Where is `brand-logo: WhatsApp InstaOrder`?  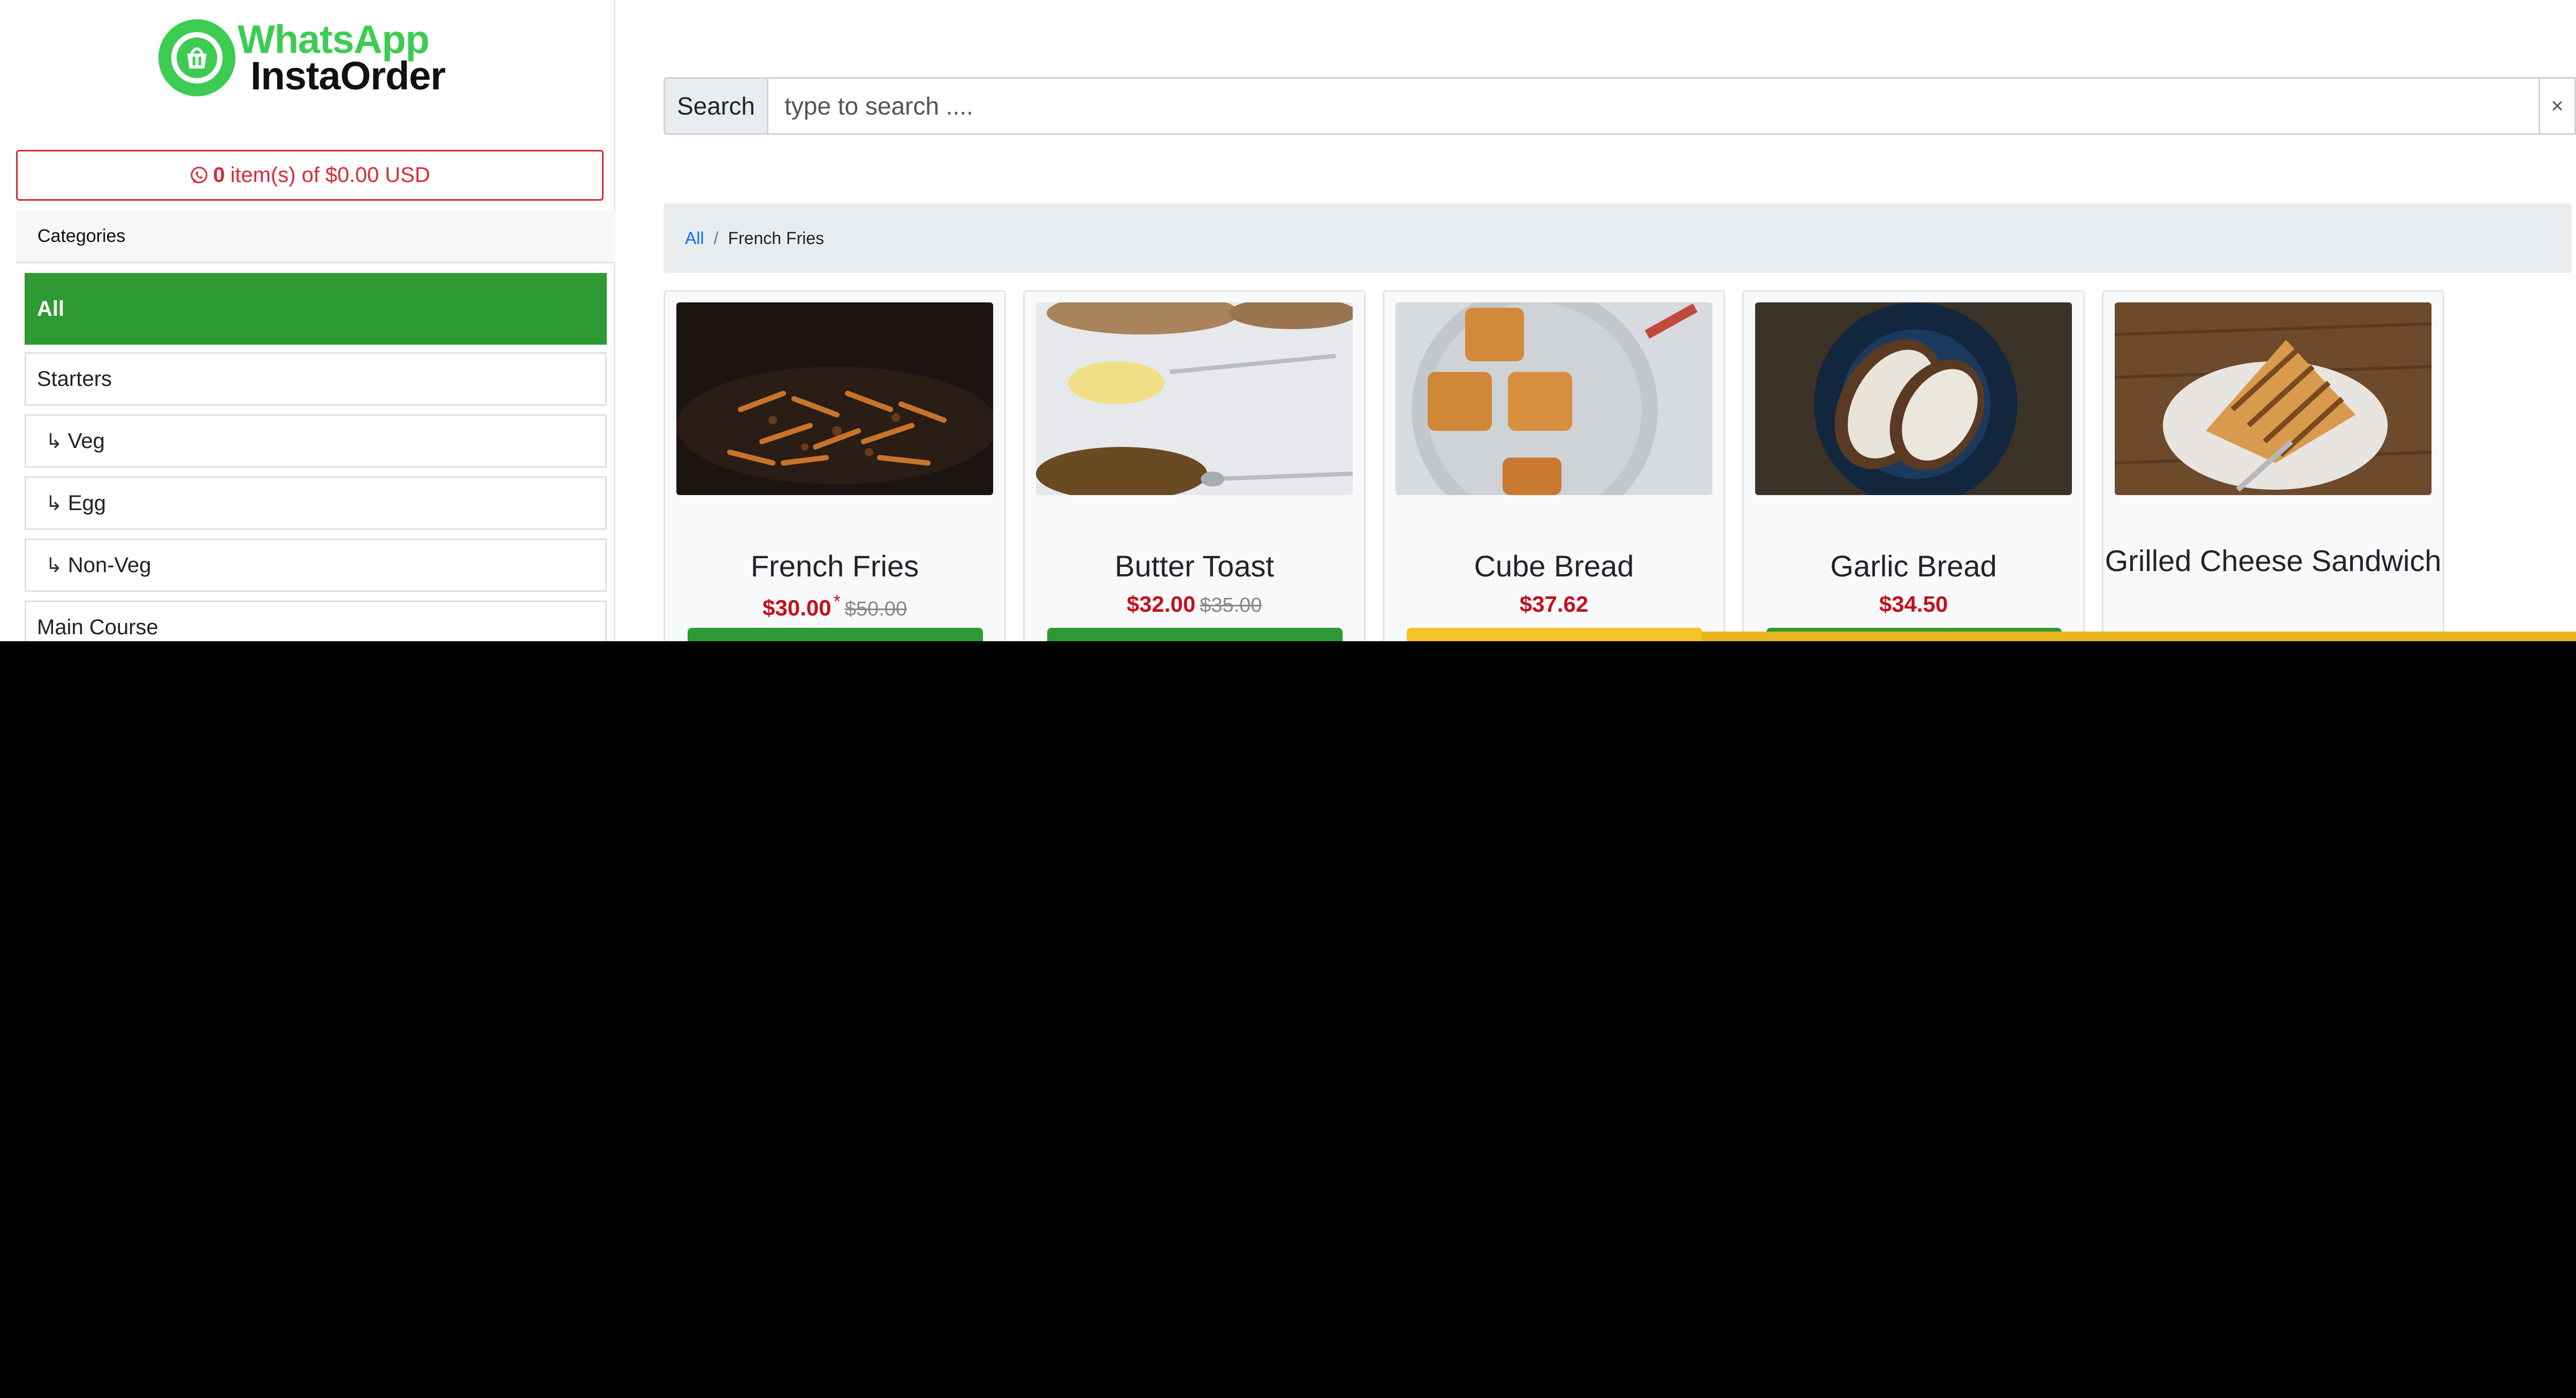
brand-logo: WhatsApp InstaOrder is located at coordinates (308, 57).